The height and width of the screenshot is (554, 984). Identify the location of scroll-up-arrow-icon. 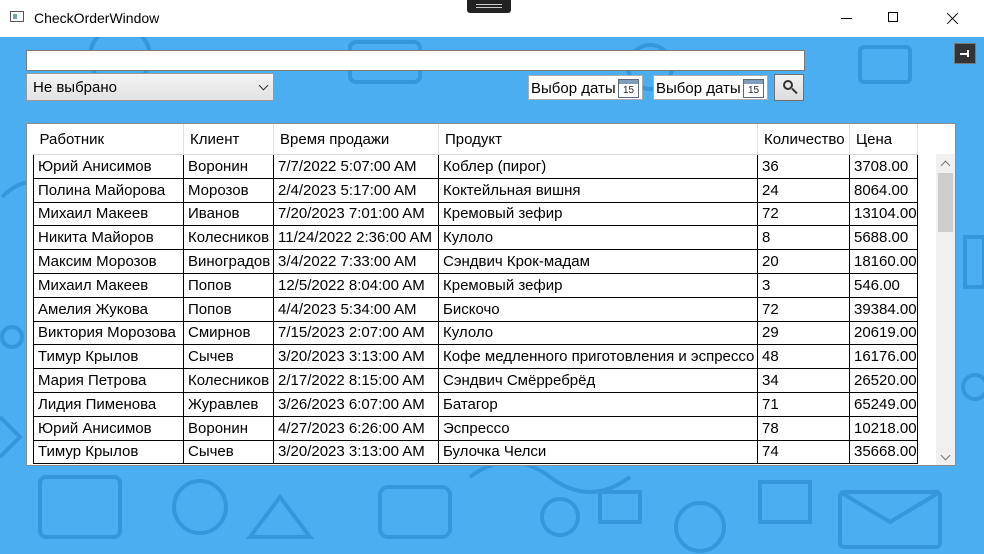
(945, 165).